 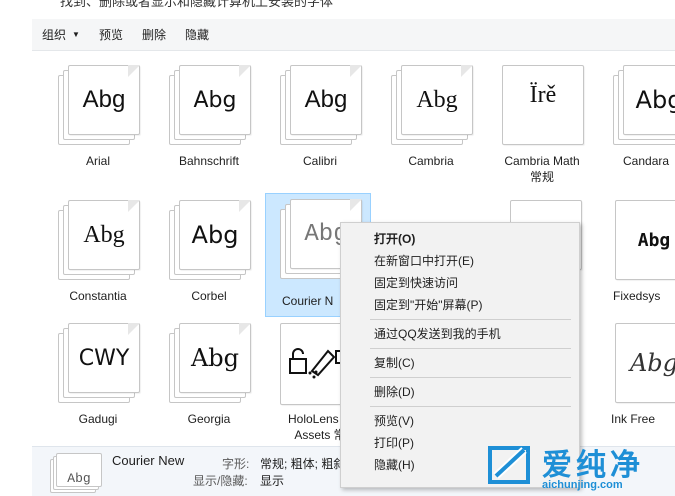 I want to click on font-item-corbel: Abg Corbel, so click(x=209, y=257).